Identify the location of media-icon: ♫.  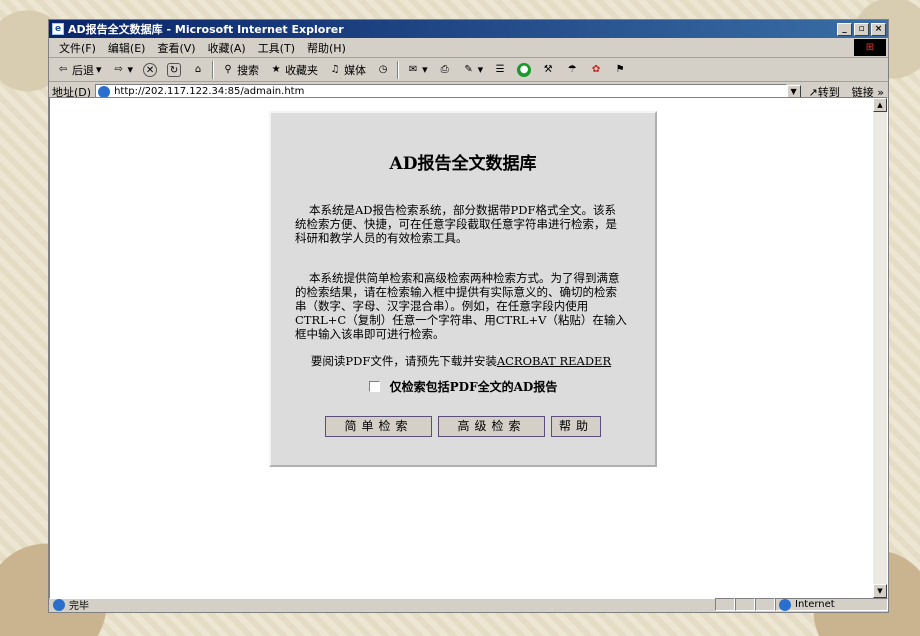
(335, 69).